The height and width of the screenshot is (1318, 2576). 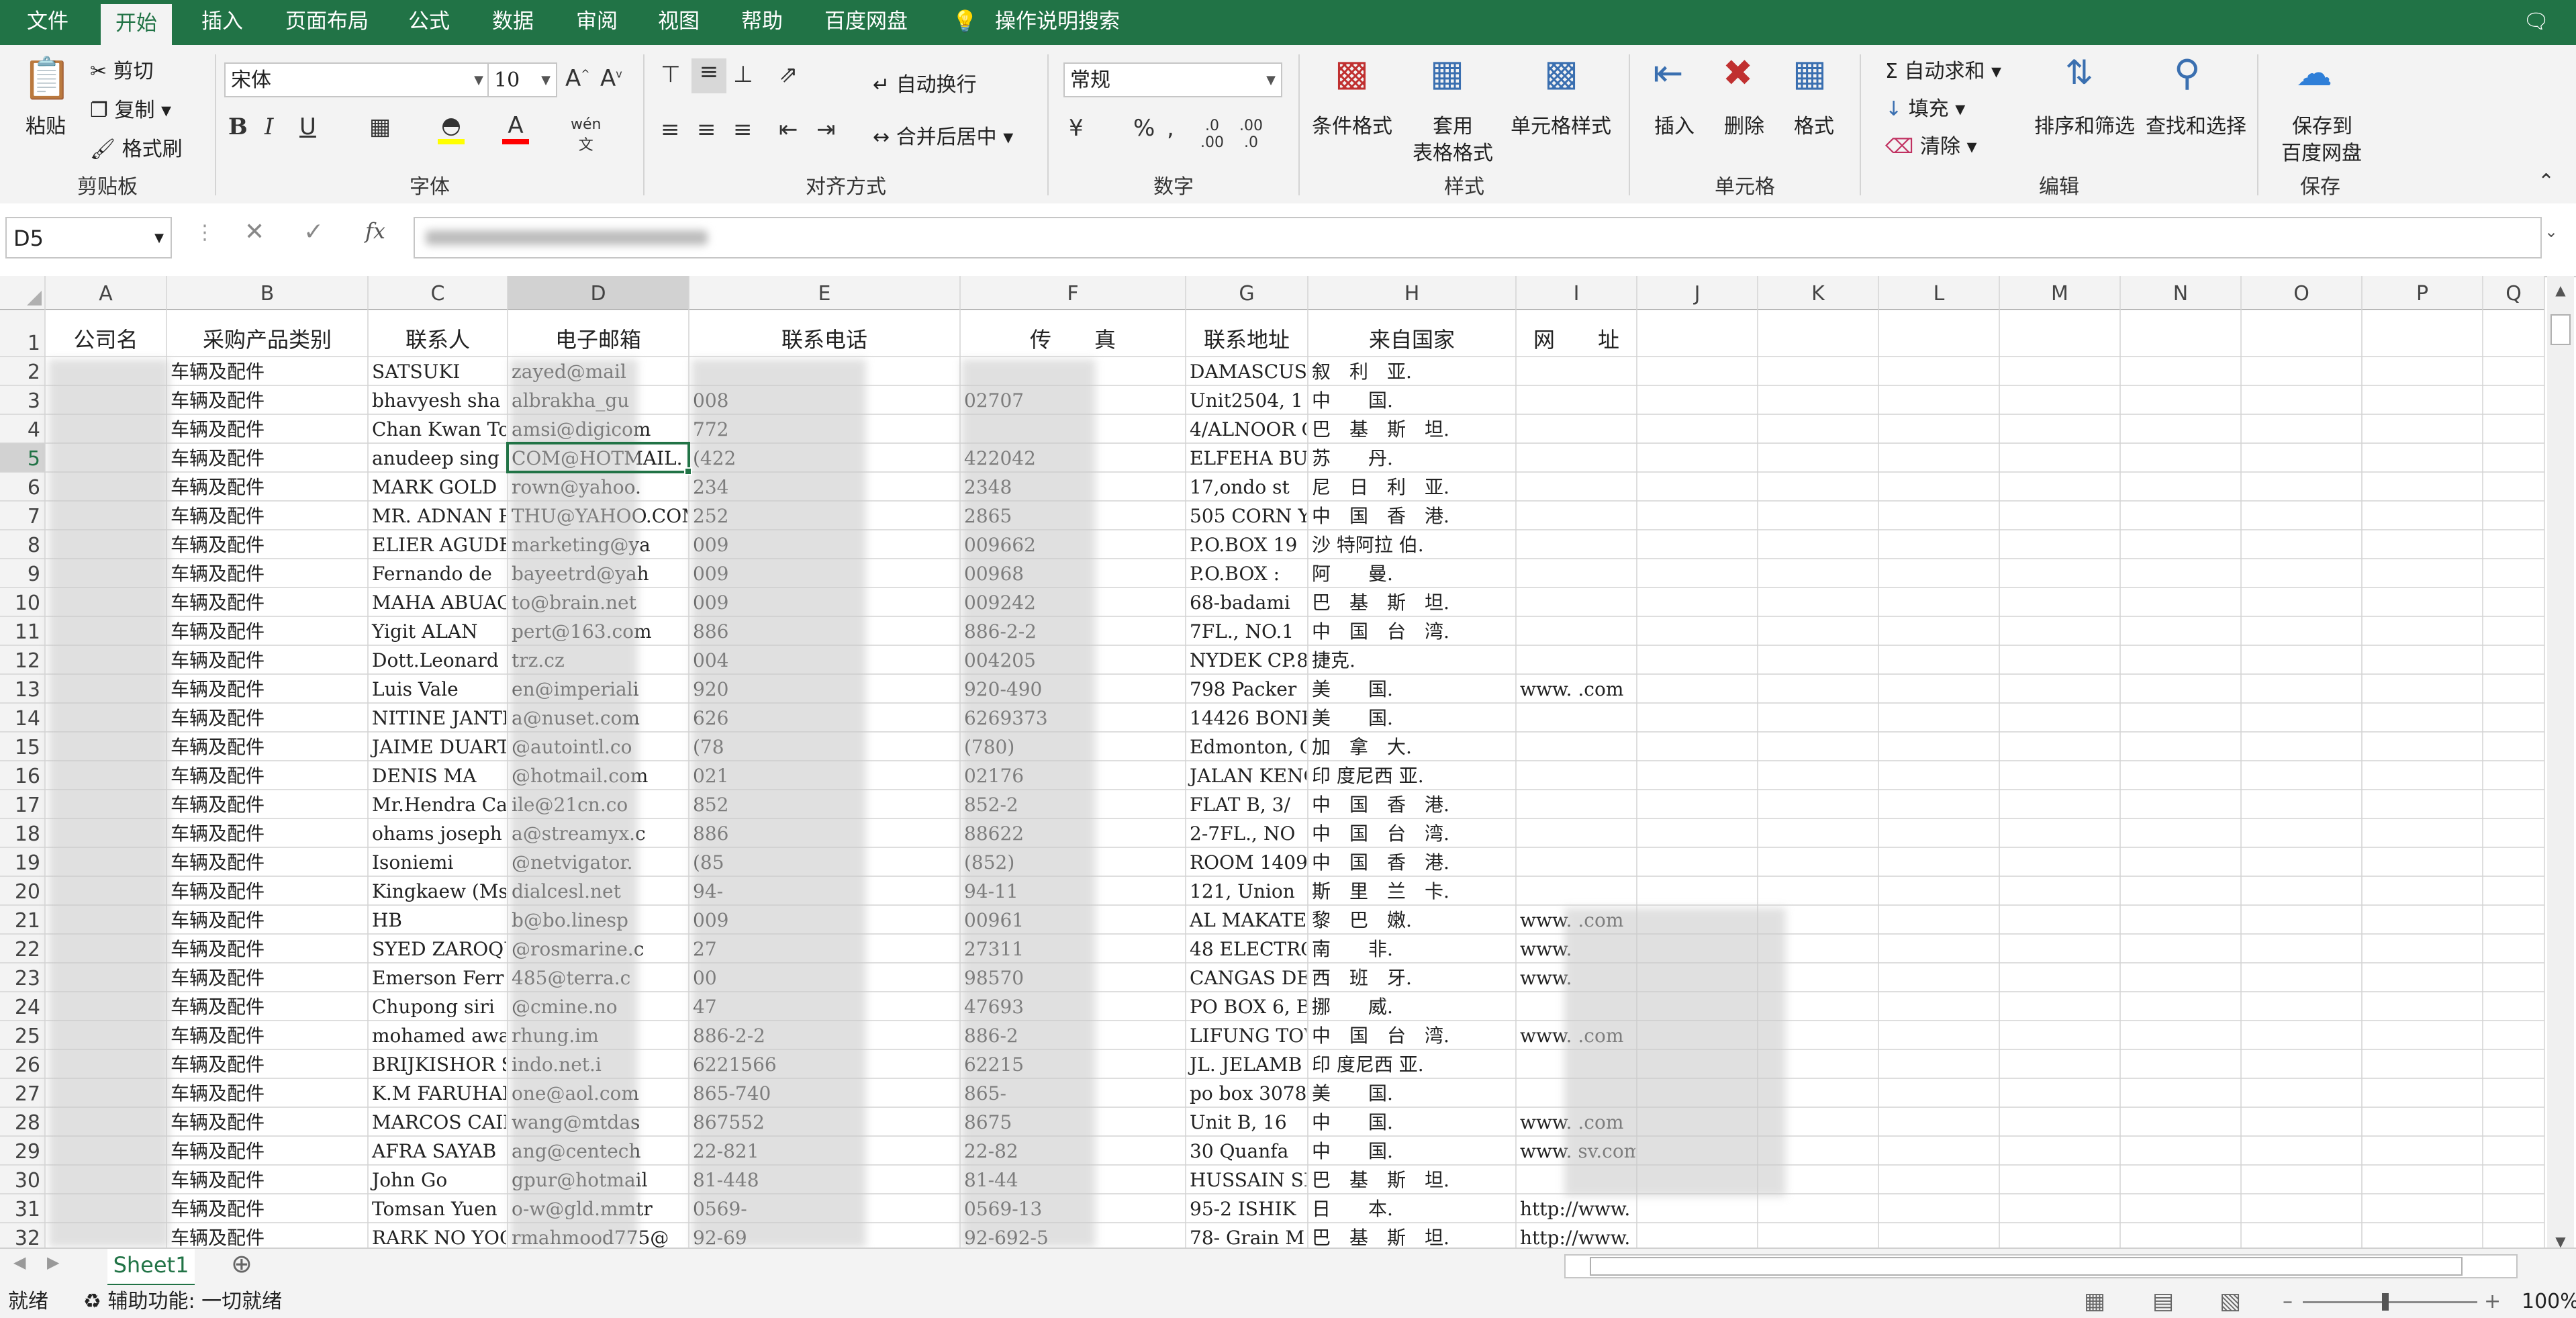 I want to click on autosum-button: Σ 自动求和 ▾, so click(x=1943, y=69).